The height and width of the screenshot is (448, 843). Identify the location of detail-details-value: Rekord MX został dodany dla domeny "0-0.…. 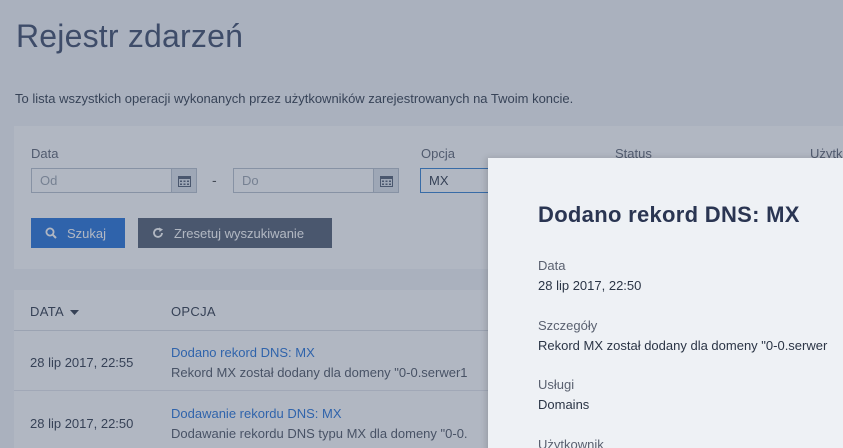
(683, 345).